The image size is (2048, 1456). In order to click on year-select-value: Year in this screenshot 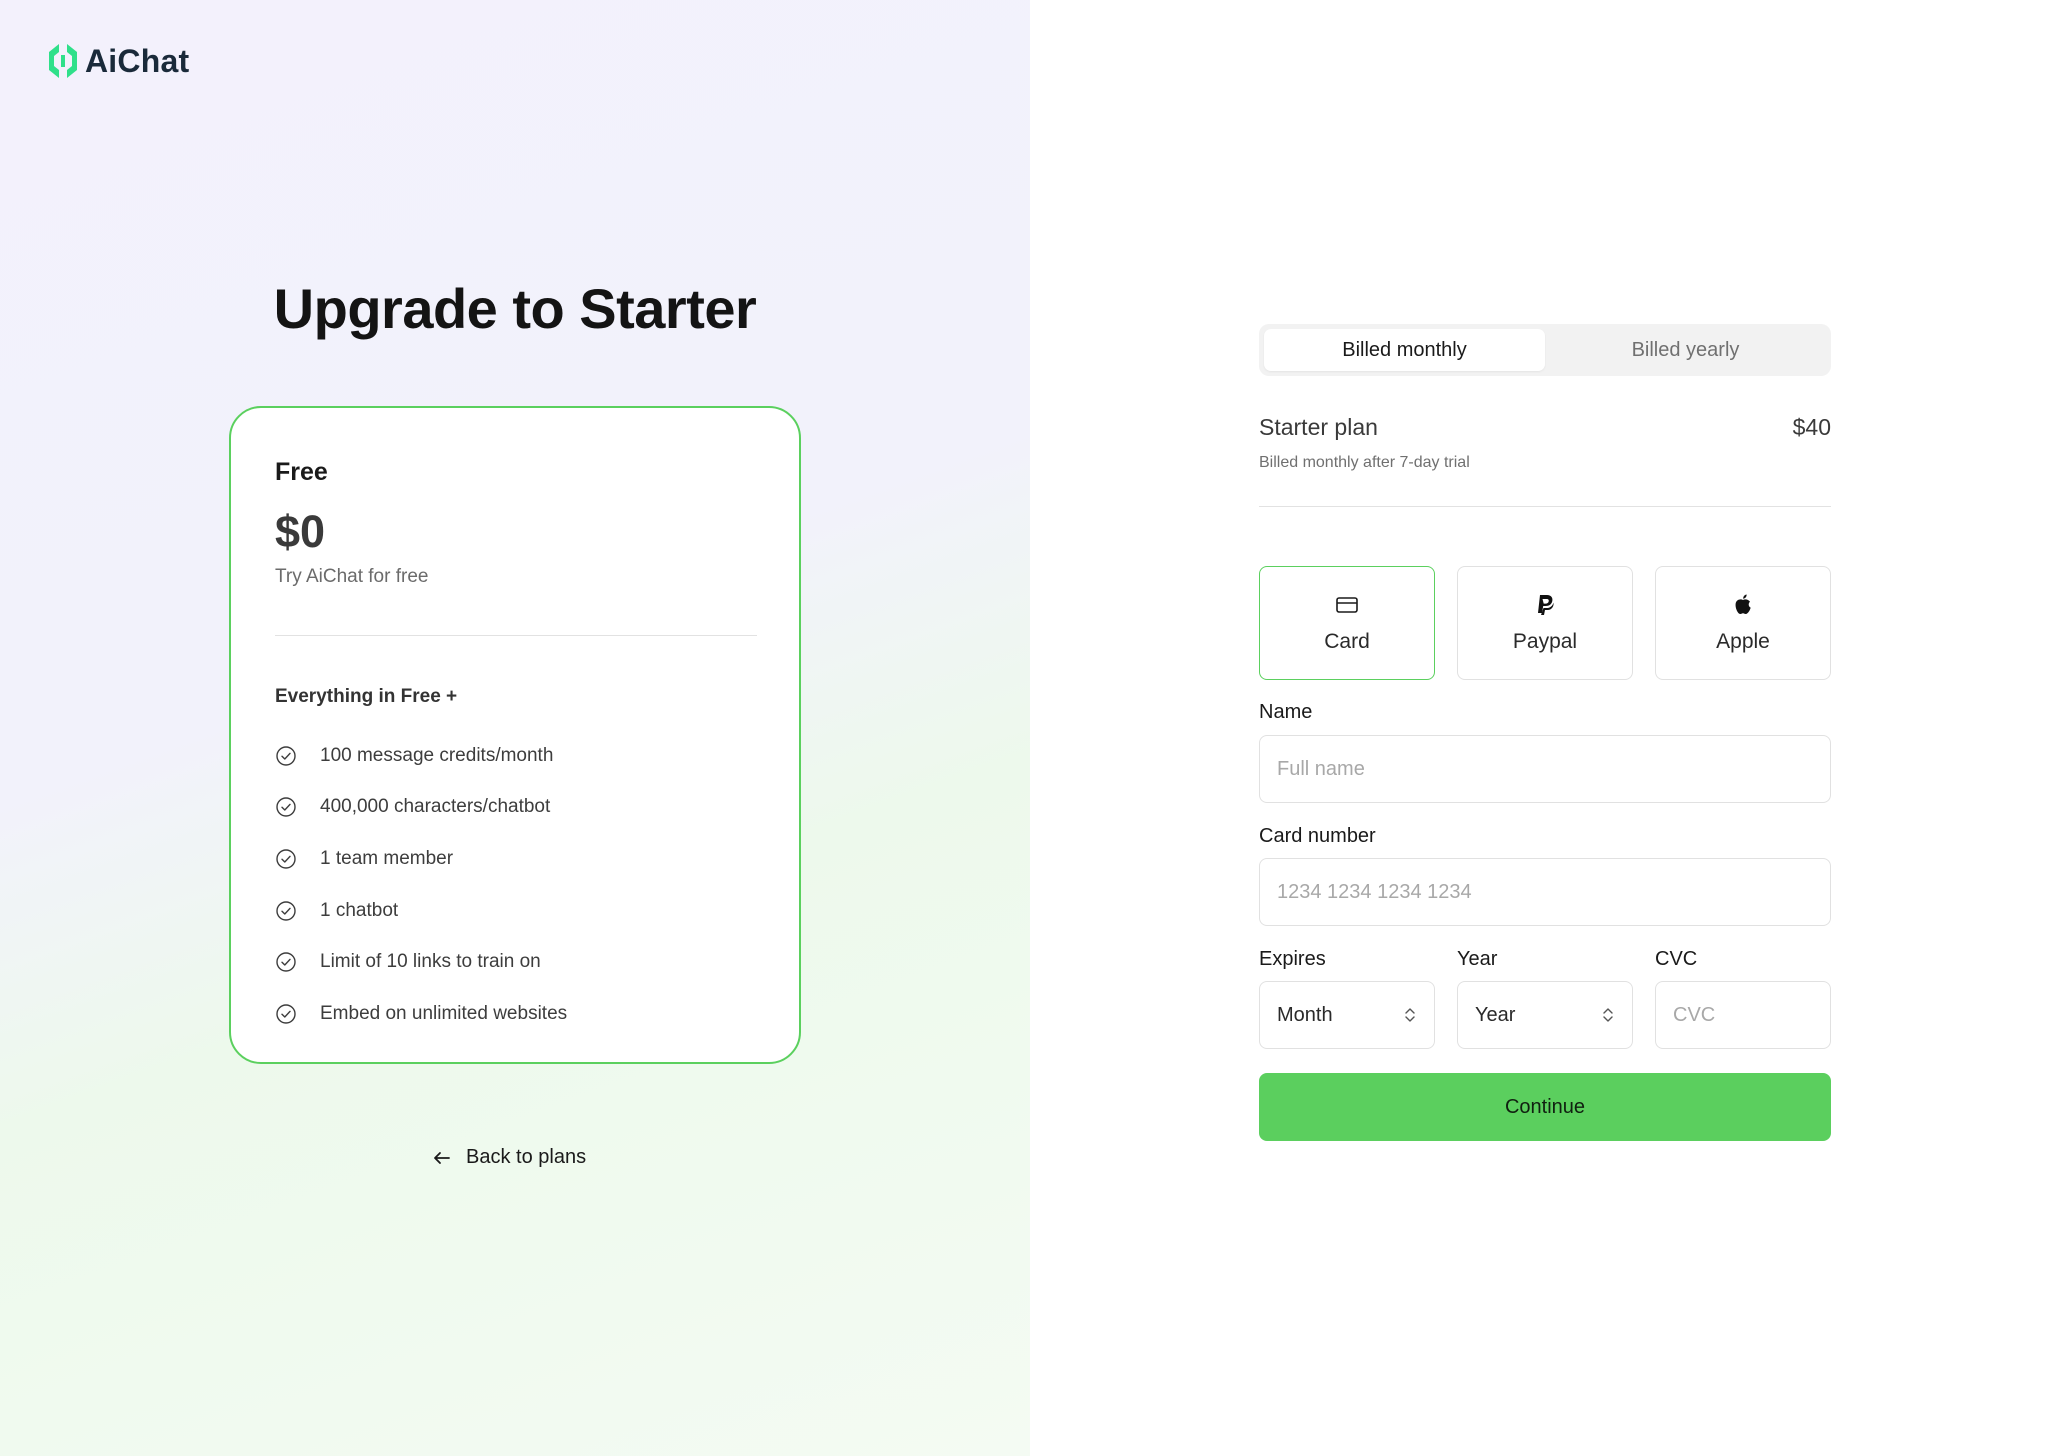, I will do `click(1495, 1014)`.